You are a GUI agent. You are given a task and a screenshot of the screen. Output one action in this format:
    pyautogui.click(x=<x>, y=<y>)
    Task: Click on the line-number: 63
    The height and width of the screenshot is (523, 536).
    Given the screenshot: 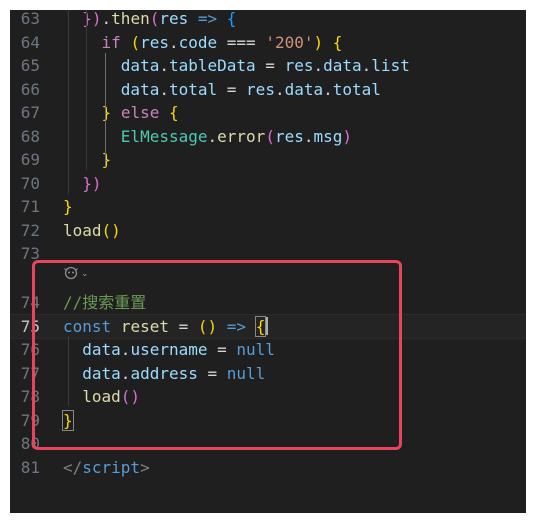 What is the action you would take?
    pyautogui.click(x=30, y=19)
    